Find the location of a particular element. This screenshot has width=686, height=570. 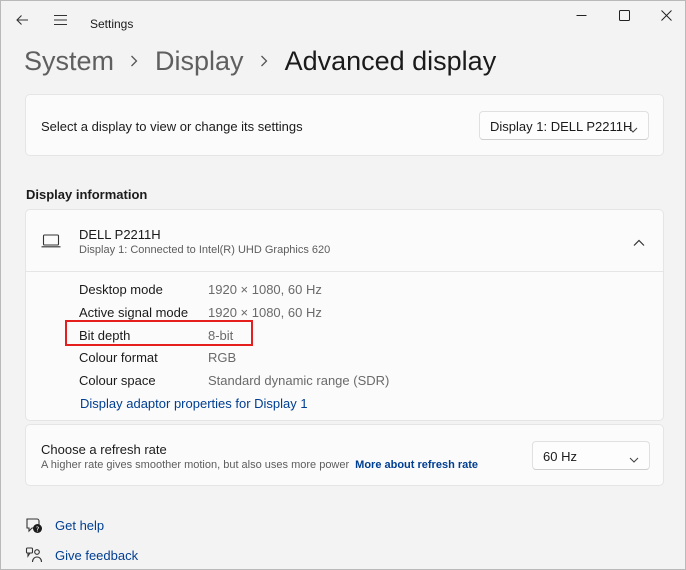

refresh-rate-dropdown: 60 Hz is located at coordinates (591, 455).